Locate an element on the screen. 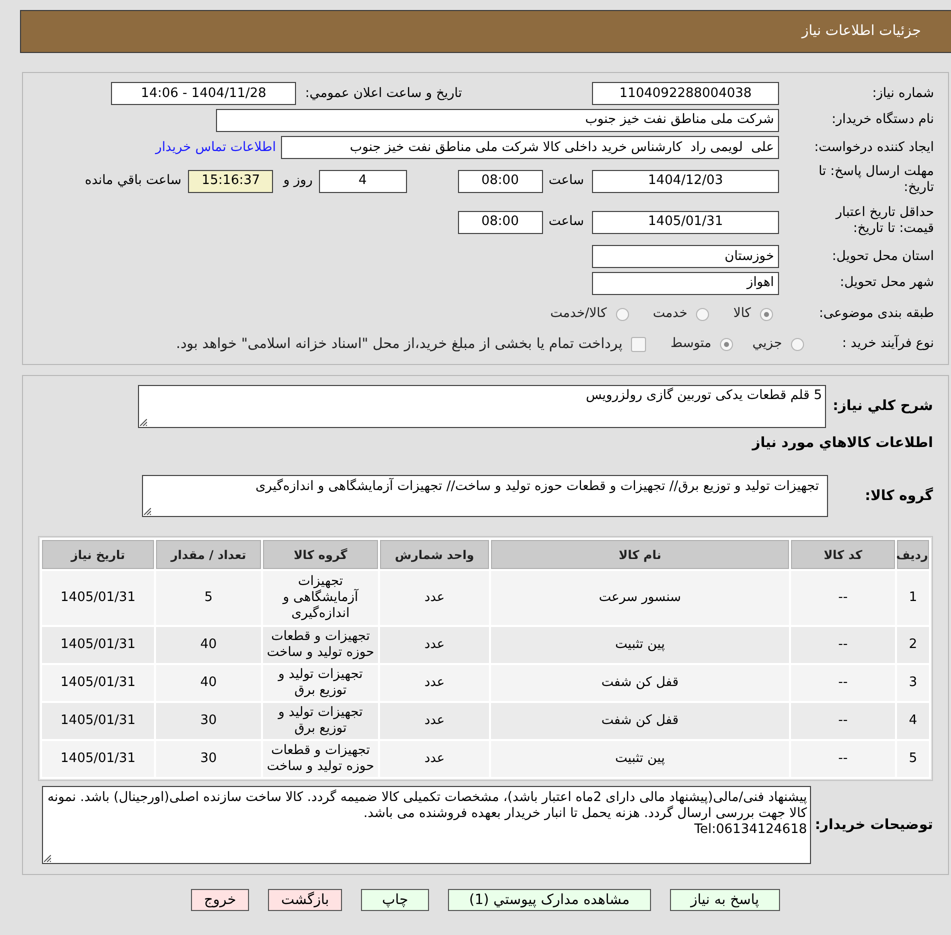 This screenshot has width=951, height=935. deadline-date-field: 1404/12/03 is located at coordinates (685, 181).